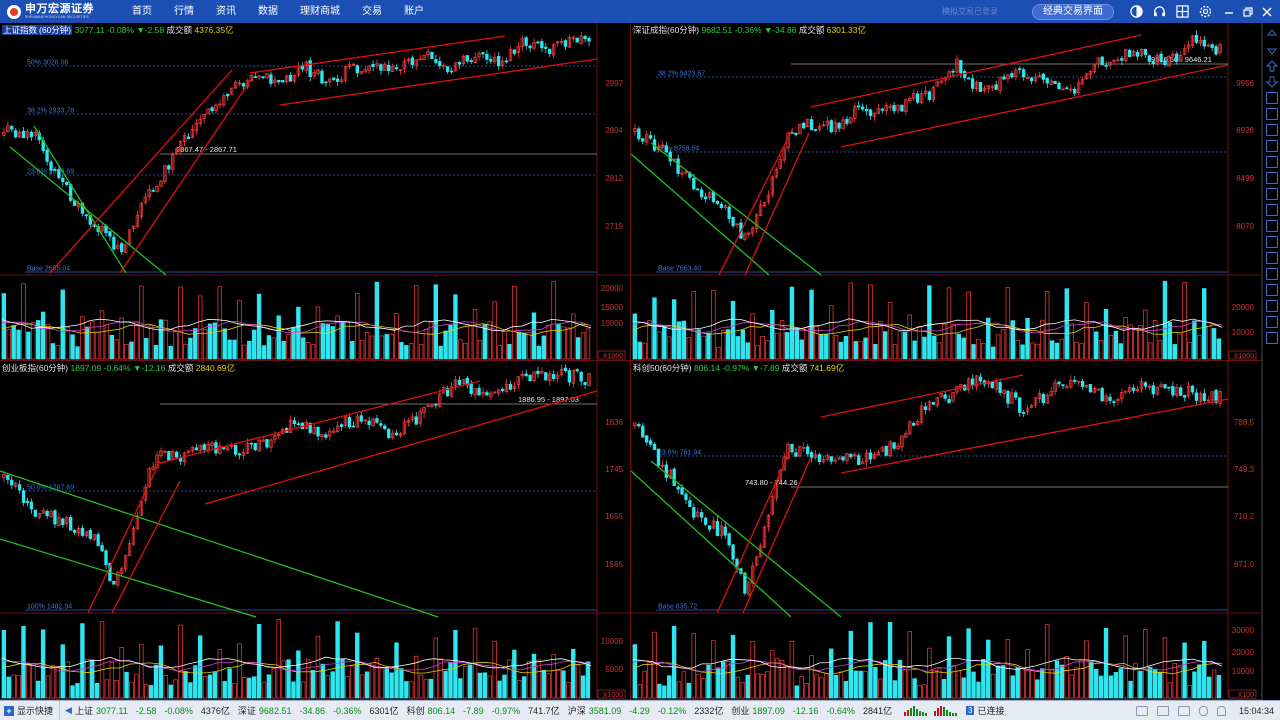  What do you see at coordinates (1272, 114) in the screenshot?
I see `zoom-out-icon` at bounding box center [1272, 114].